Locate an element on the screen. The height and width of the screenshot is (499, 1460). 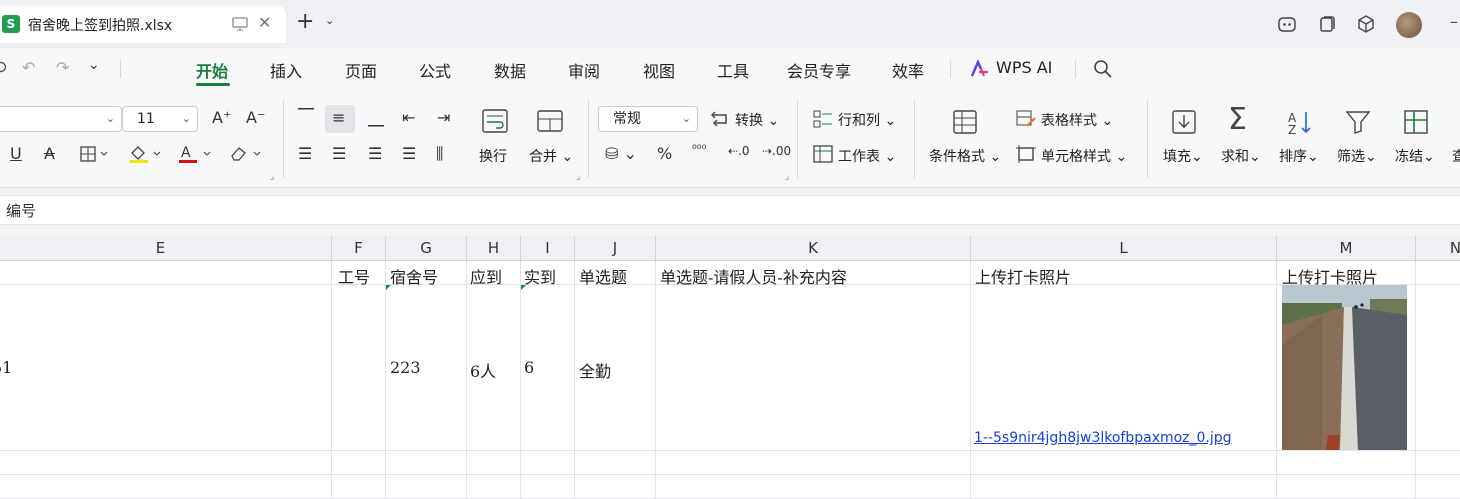
rows-columns-icon is located at coordinates (823, 119).